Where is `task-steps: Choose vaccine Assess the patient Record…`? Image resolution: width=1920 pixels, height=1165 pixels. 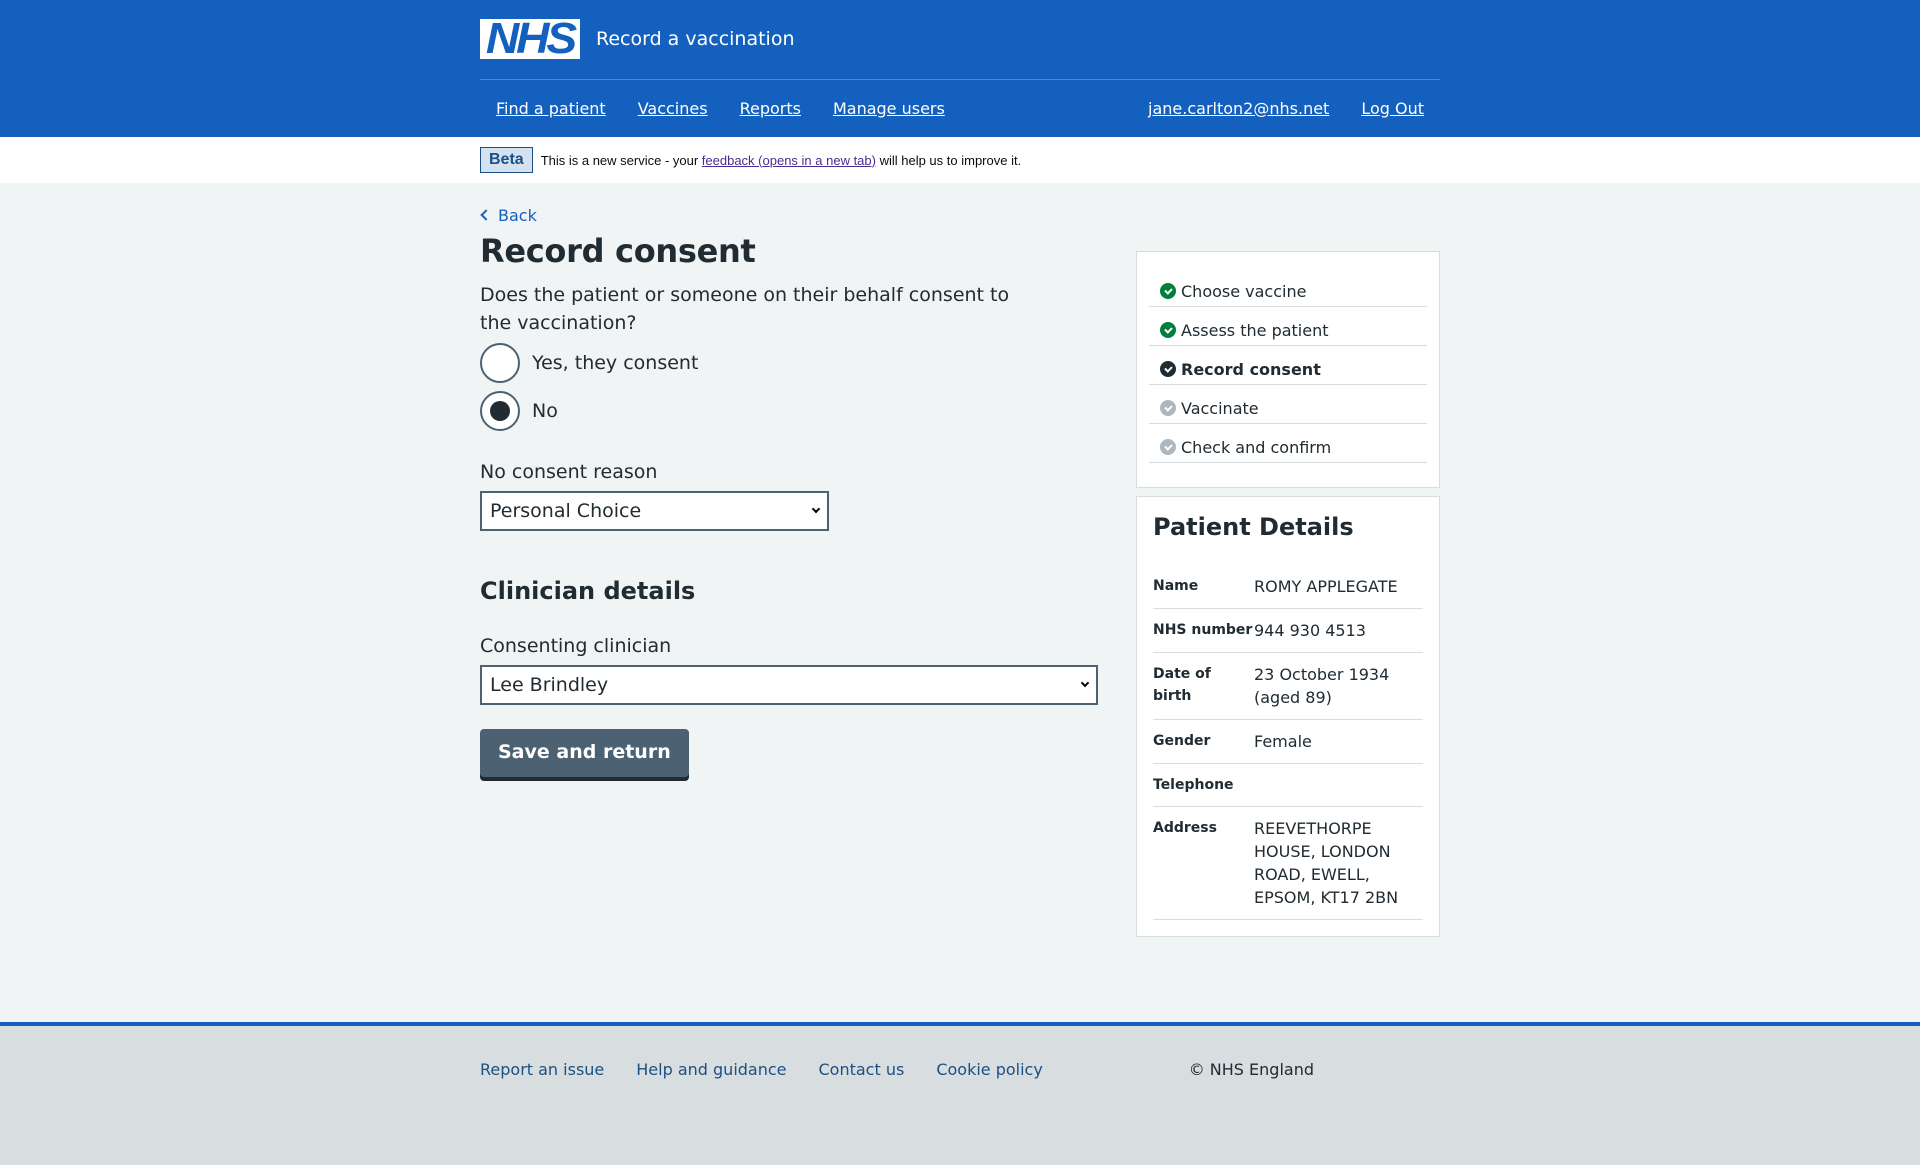 task-steps: Choose vaccine Assess the patient Record… is located at coordinates (1288, 369).